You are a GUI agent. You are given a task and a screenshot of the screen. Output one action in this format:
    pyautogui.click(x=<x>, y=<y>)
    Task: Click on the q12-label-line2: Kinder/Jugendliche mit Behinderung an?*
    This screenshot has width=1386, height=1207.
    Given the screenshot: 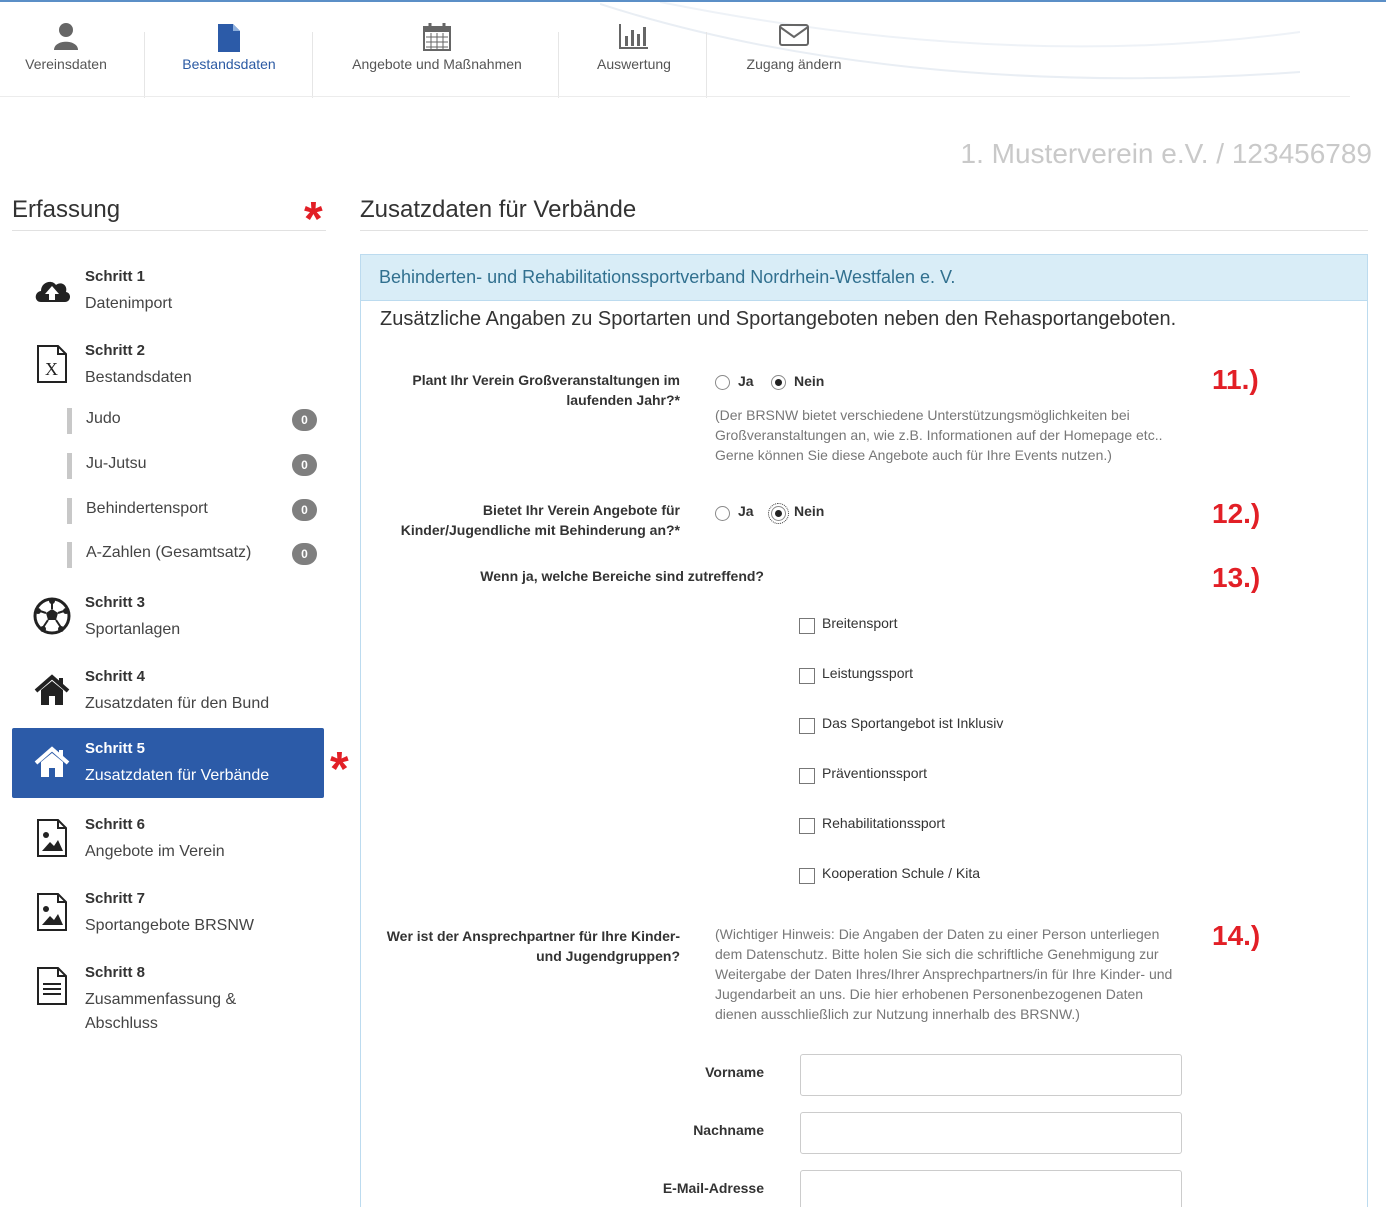 What is the action you would take?
    pyautogui.click(x=540, y=530)
    